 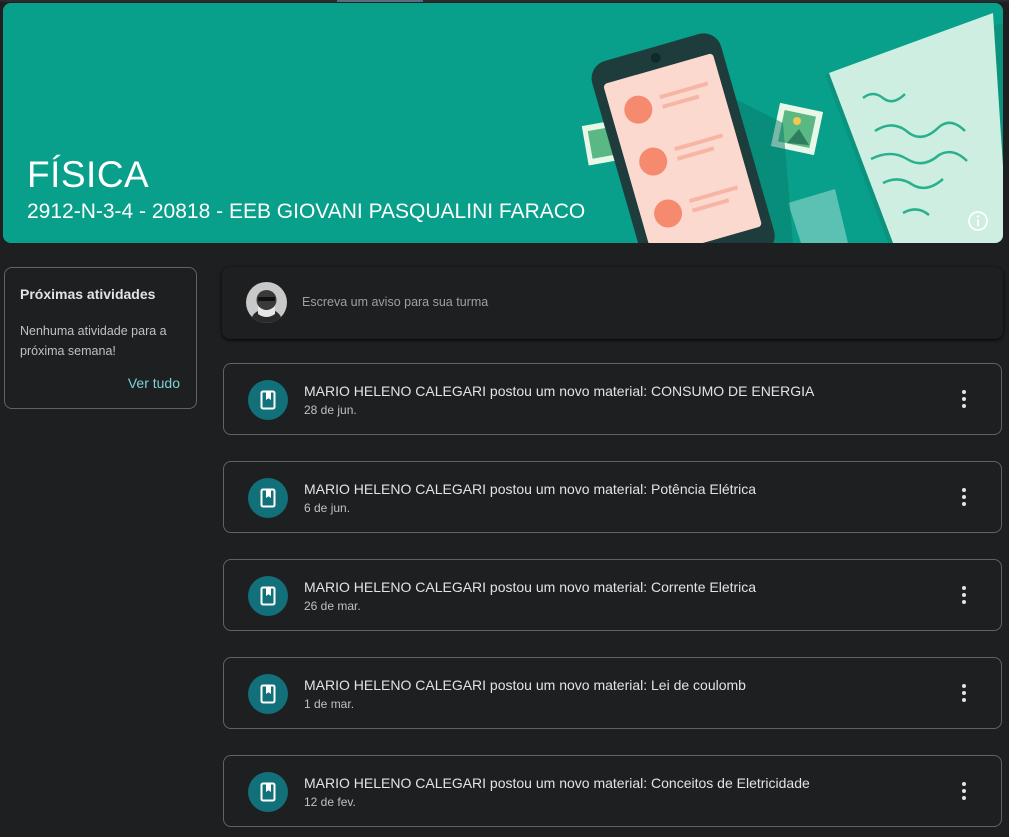 What do you see at coordinates (330, 802) in the screenshot?
I see `post-date: 12 de fev.` at bounding box center [330, 802].